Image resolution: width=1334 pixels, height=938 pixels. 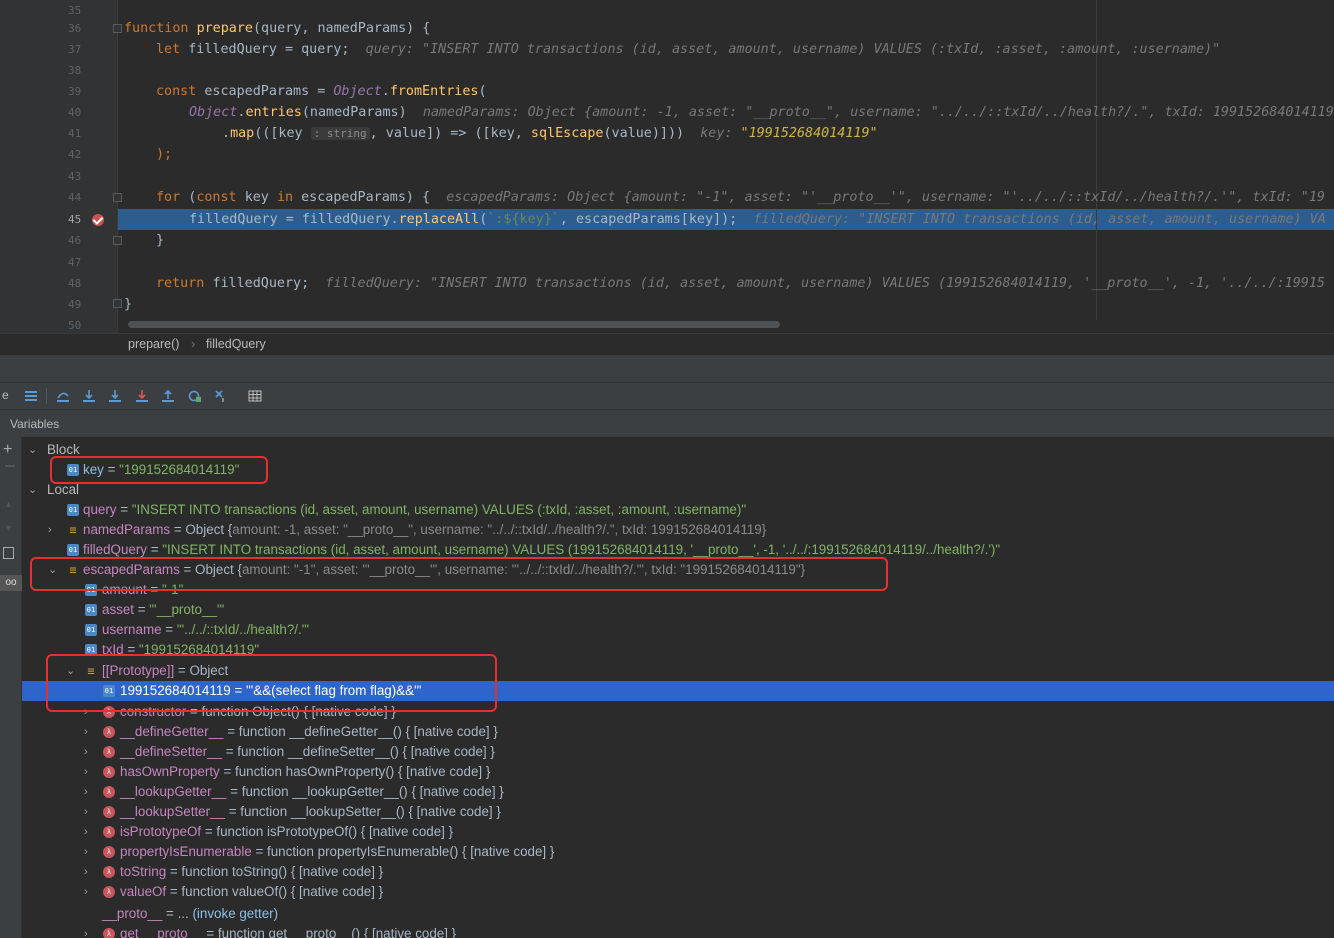 I want to click on table-view-icon, so click(x=255, y=396).